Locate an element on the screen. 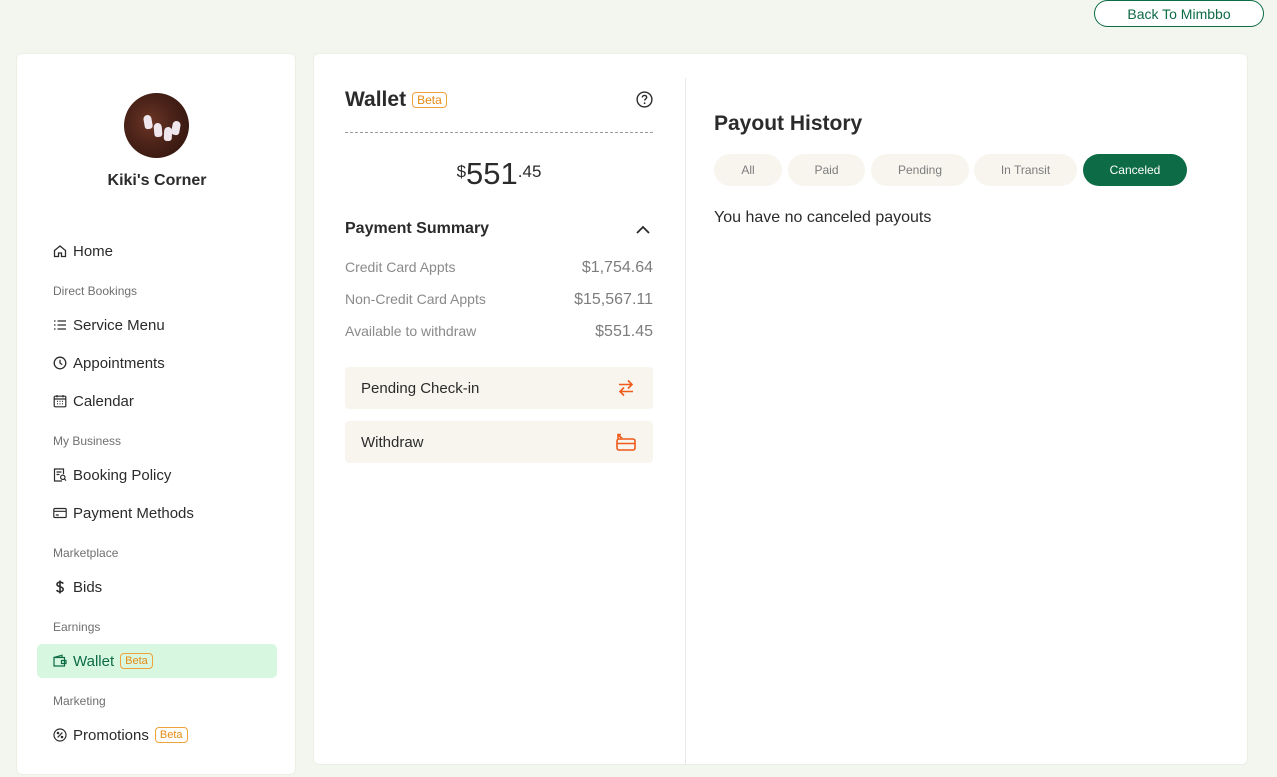 This screenshot has height=777, width=1277. calendar-icon is located at coordinates (60, 401).